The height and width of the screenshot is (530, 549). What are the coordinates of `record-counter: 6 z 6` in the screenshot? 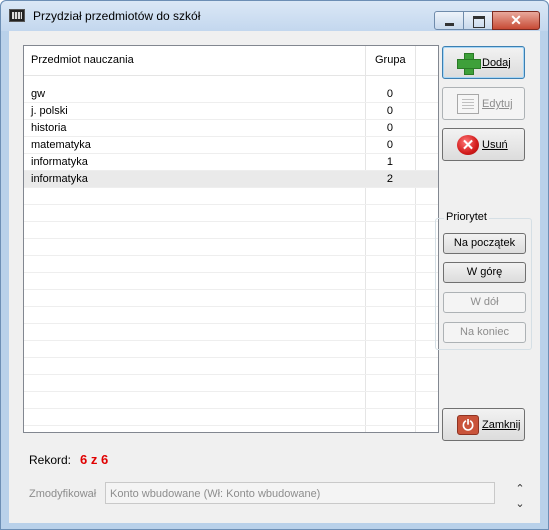 It's located at (94, 459).